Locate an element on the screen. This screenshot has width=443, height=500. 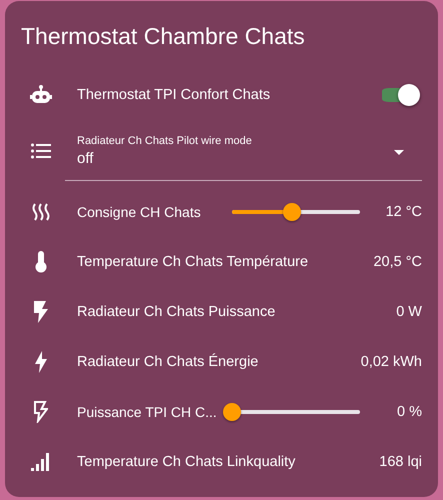
entity-value: 168 lqi is located at coordinates (400, 462).